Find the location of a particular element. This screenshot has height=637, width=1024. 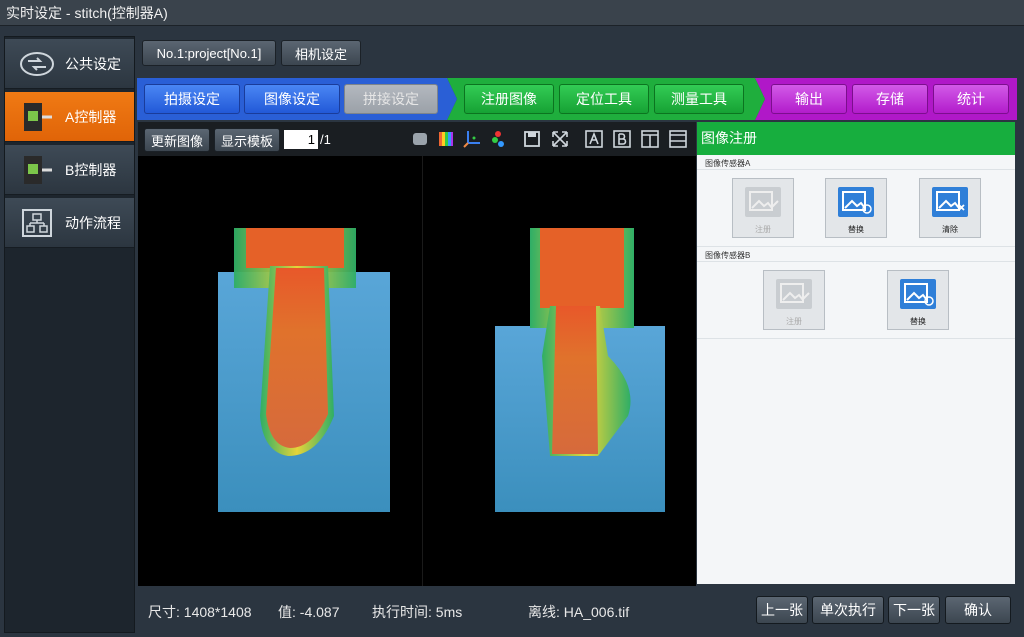

channel-icon is located at coordinates (498, 139).